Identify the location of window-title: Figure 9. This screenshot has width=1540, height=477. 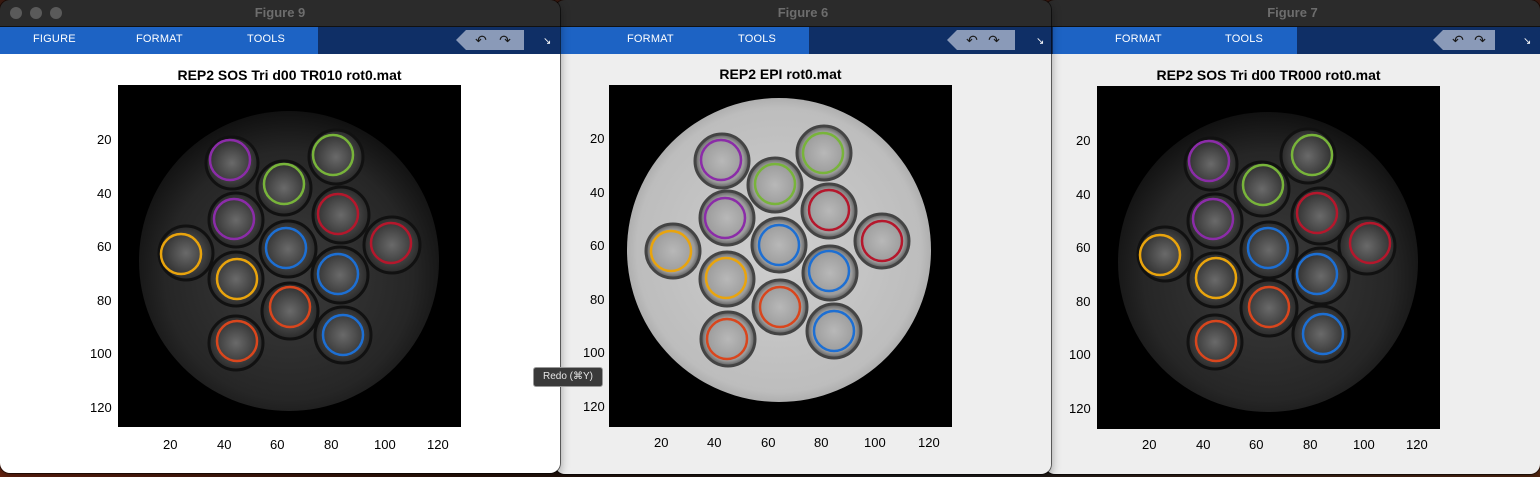
(280, 12).